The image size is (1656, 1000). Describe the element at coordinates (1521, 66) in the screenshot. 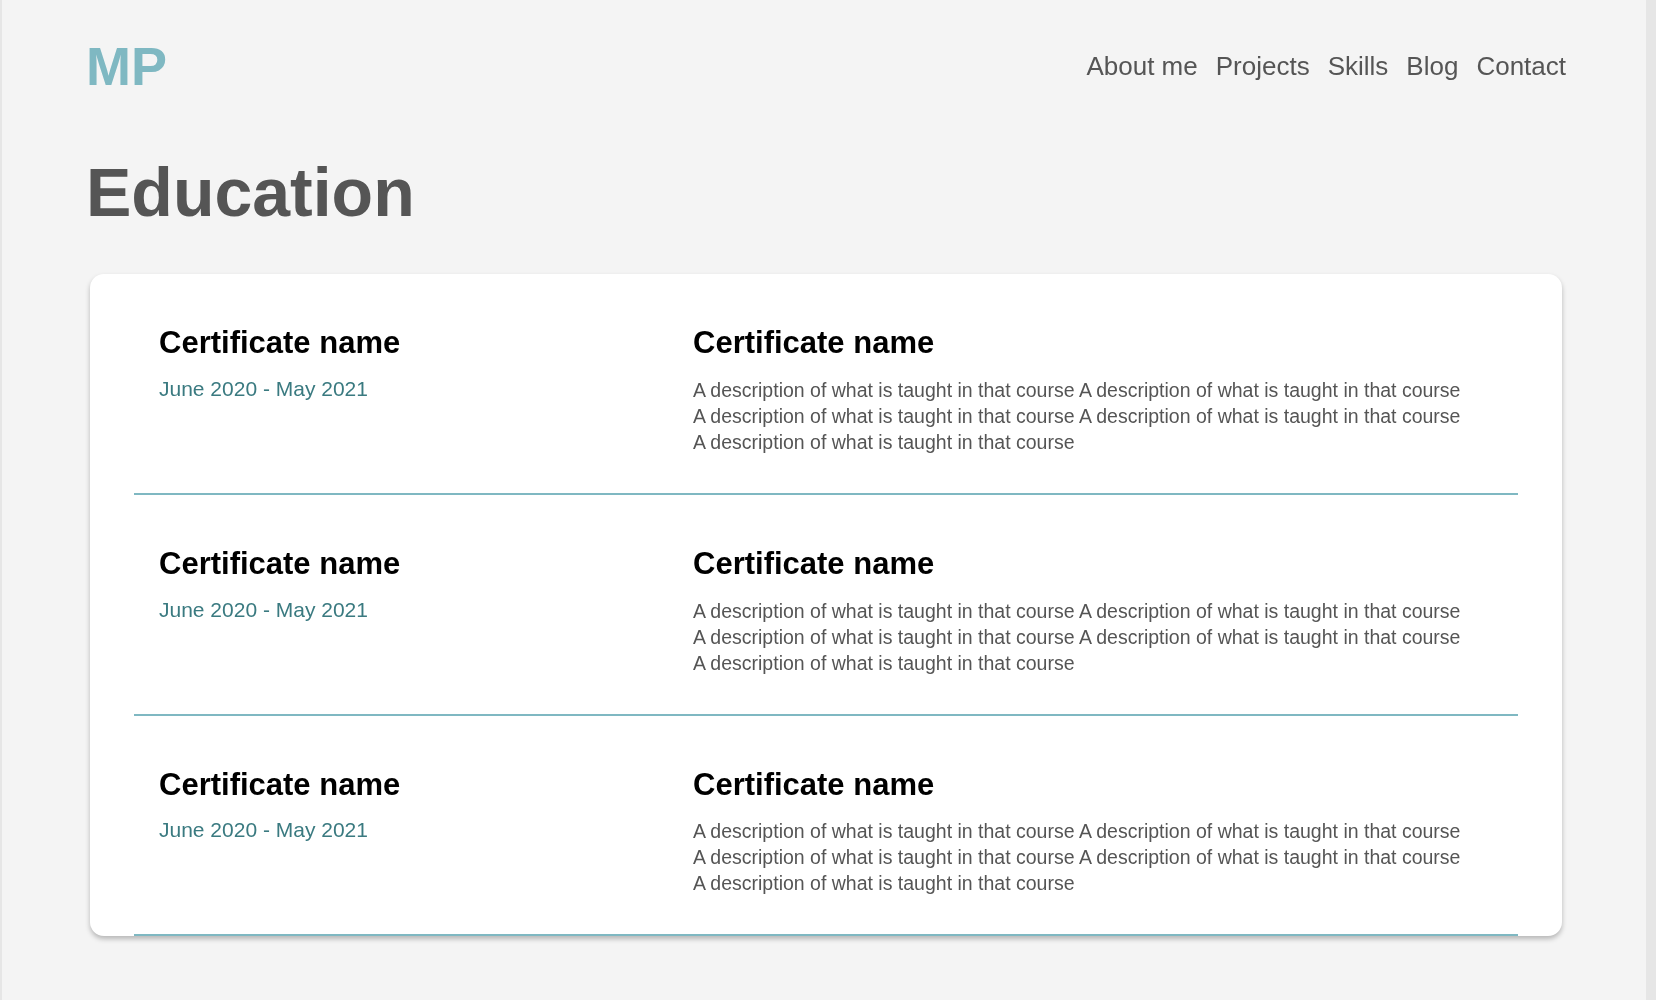

I see `nav-link: Contact` at that location.